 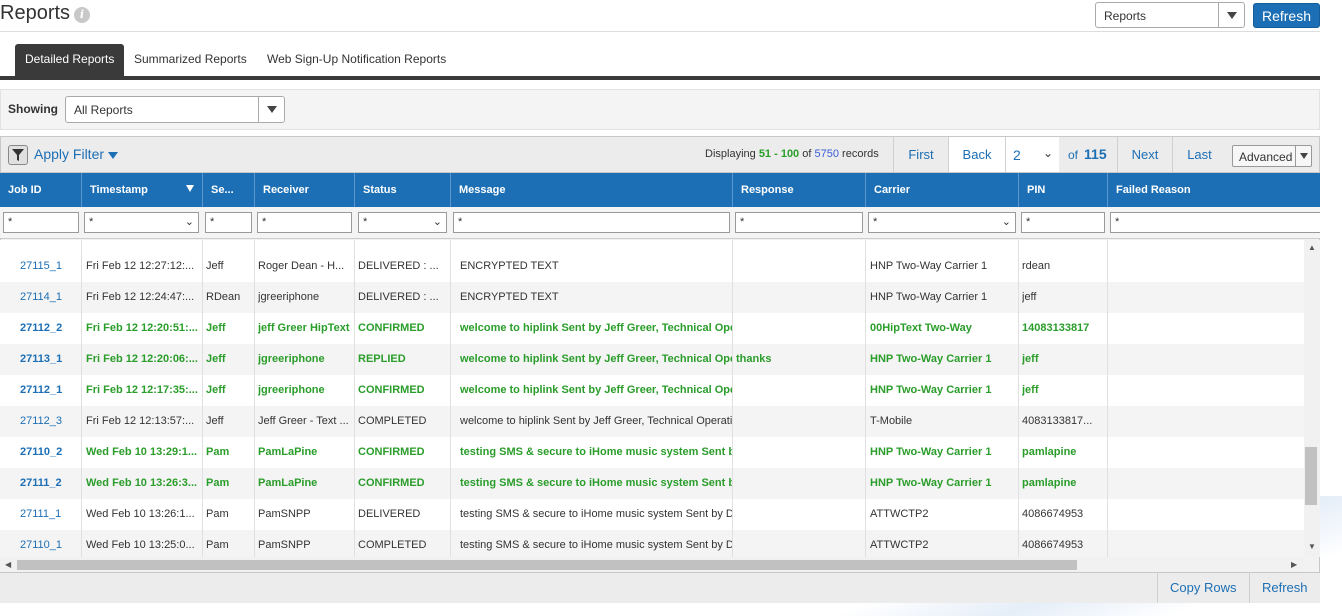 I want to click on tab-detailed-reports: Detailed Reports, so click(x=70, y=60).